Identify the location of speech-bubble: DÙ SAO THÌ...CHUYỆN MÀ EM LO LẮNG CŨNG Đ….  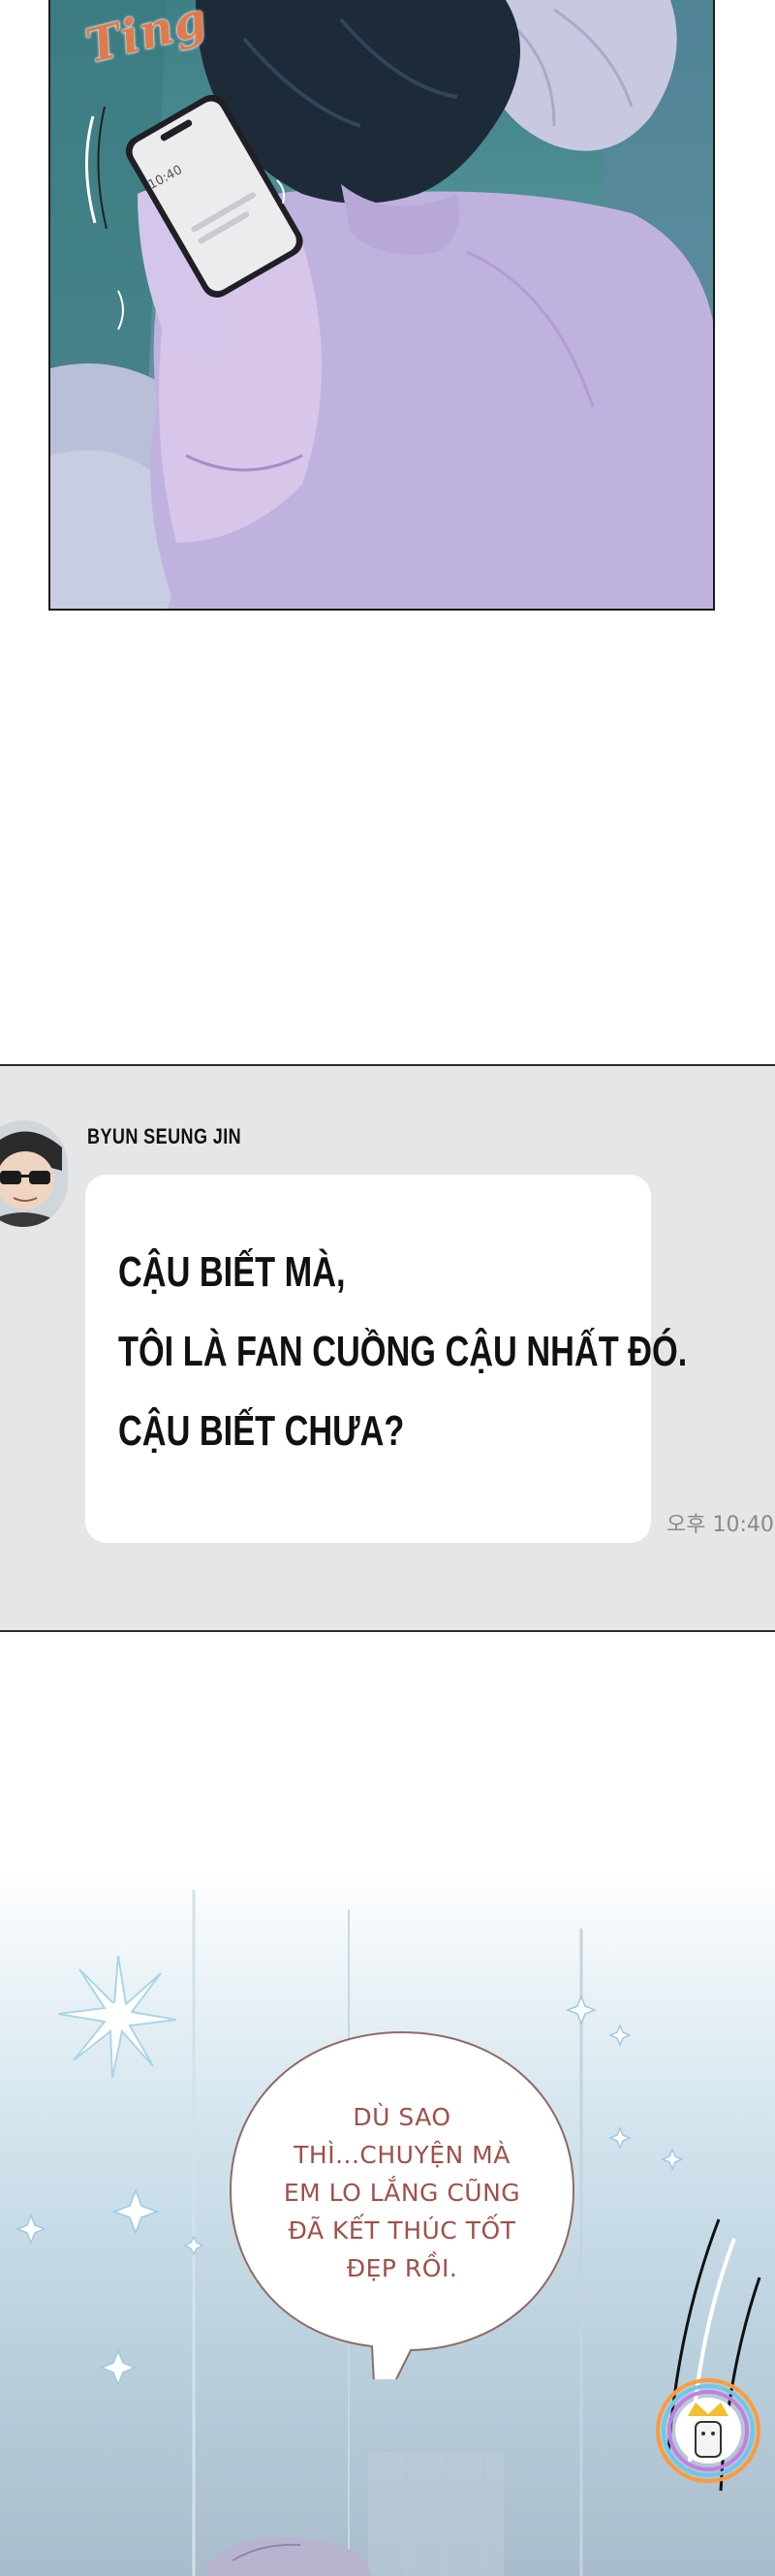
(402, 2204).